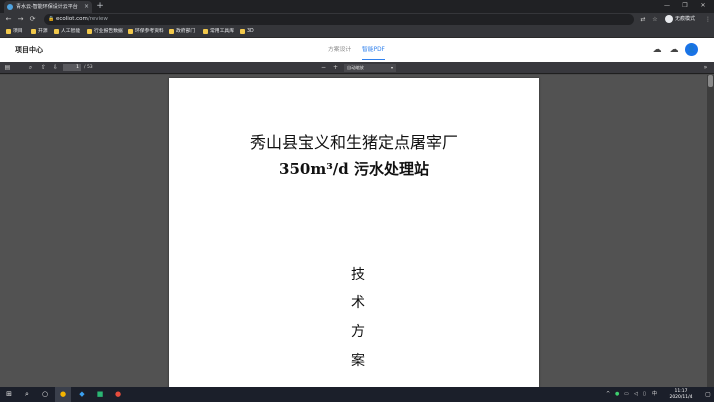  I want to click on vertical-title-char: 方, so click(358, 332).